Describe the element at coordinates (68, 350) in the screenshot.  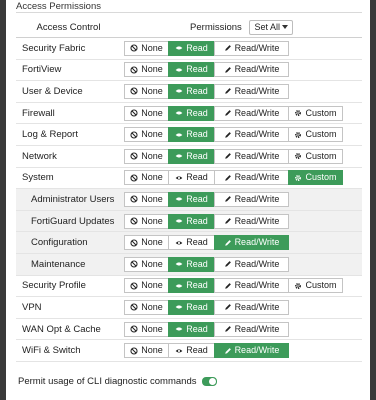
I see `access-control-name: WiFi & Switch` at that location.